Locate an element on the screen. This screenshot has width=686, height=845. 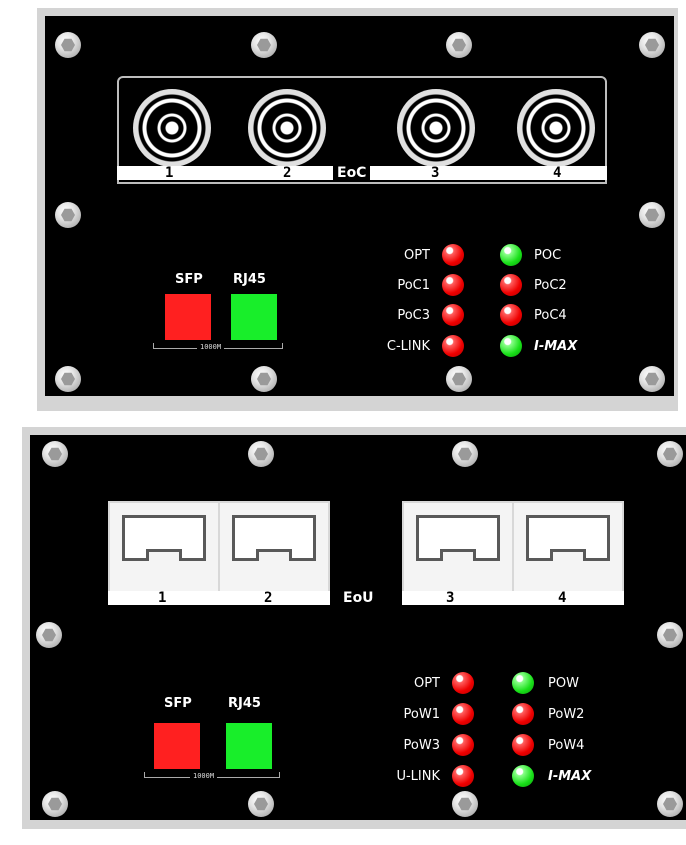
led-label-pow3: PoW3 is located at coordinates (421, 745).